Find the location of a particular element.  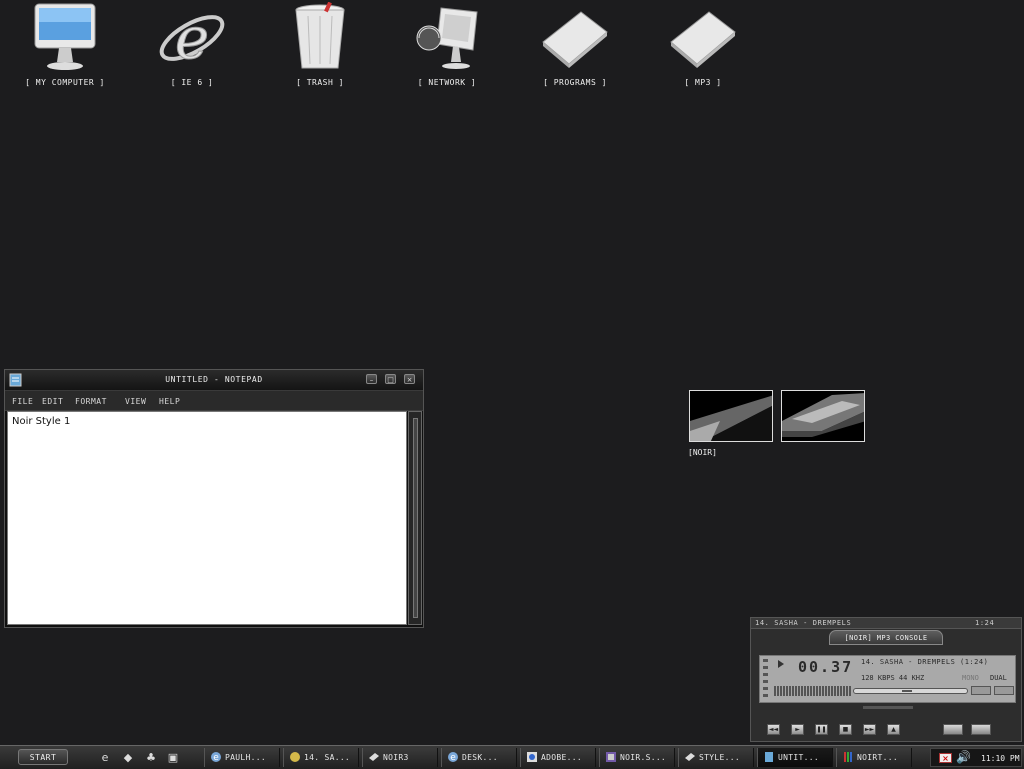

prev-icon: ◄◄ is located at coordinates (773, 729).